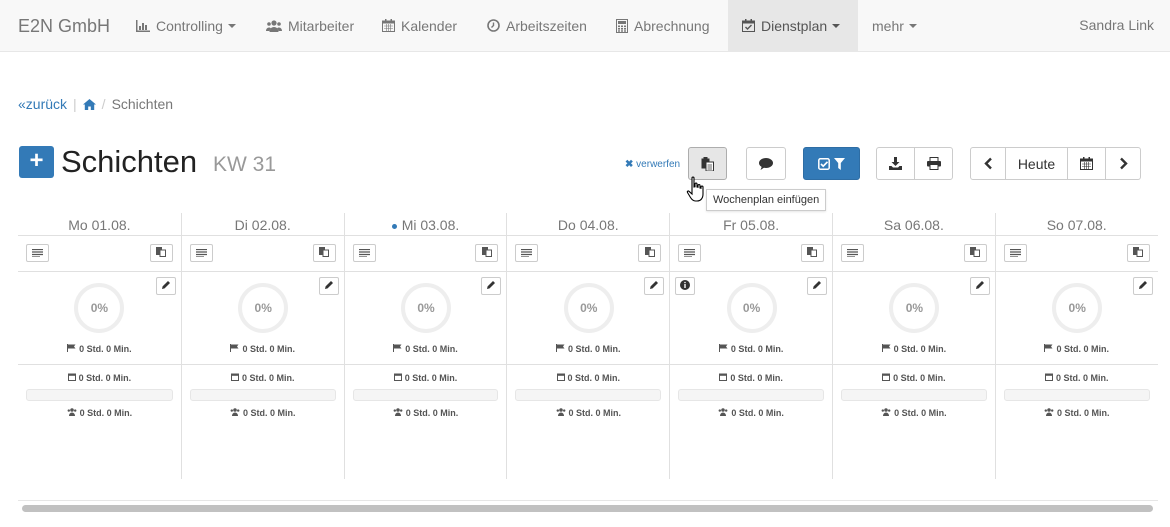 The image size is (1170, 527). What do you see at coordinates (310, 25) in the screenshot?
I see `nav-mitarbeiter: Mitarbeiter` at bounding box center [310, 25].